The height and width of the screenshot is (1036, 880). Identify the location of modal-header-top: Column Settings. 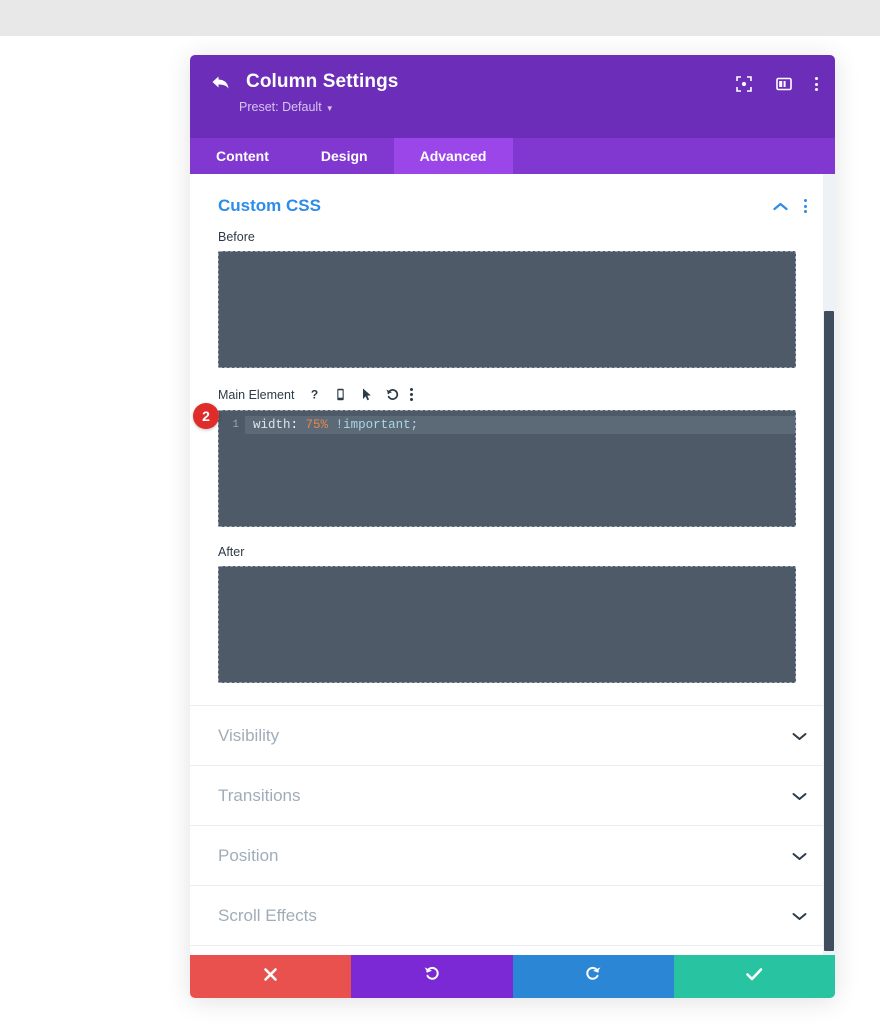
(512, 82).